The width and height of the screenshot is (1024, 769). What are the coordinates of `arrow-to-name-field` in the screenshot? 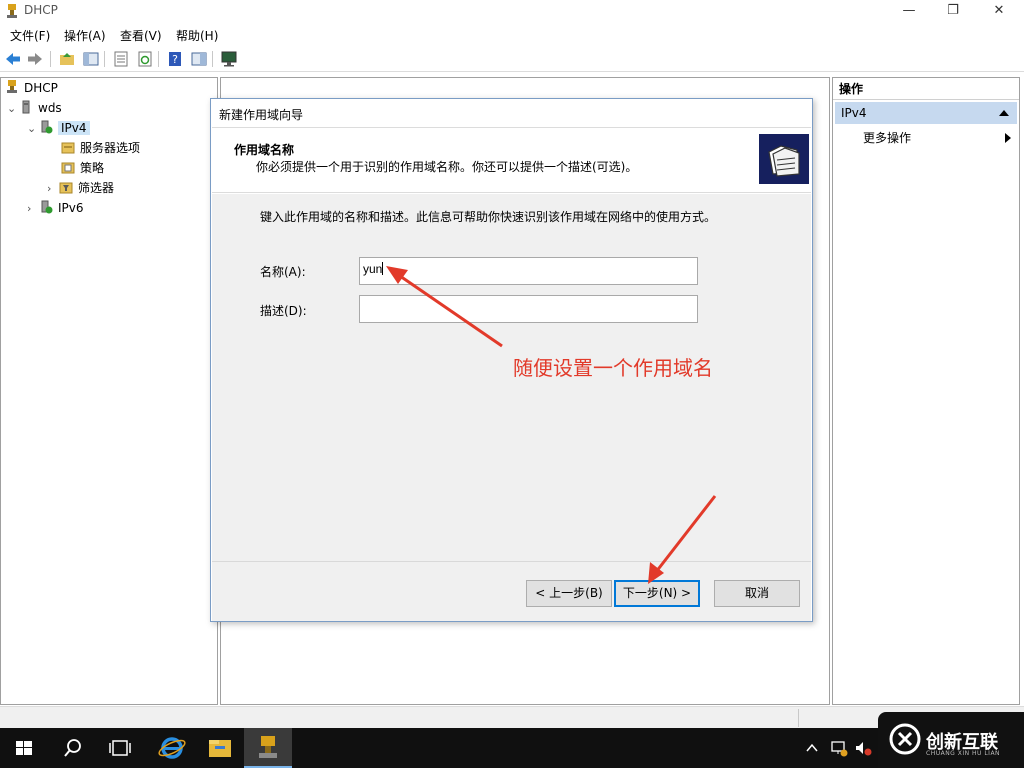 It's located at (444, 307).